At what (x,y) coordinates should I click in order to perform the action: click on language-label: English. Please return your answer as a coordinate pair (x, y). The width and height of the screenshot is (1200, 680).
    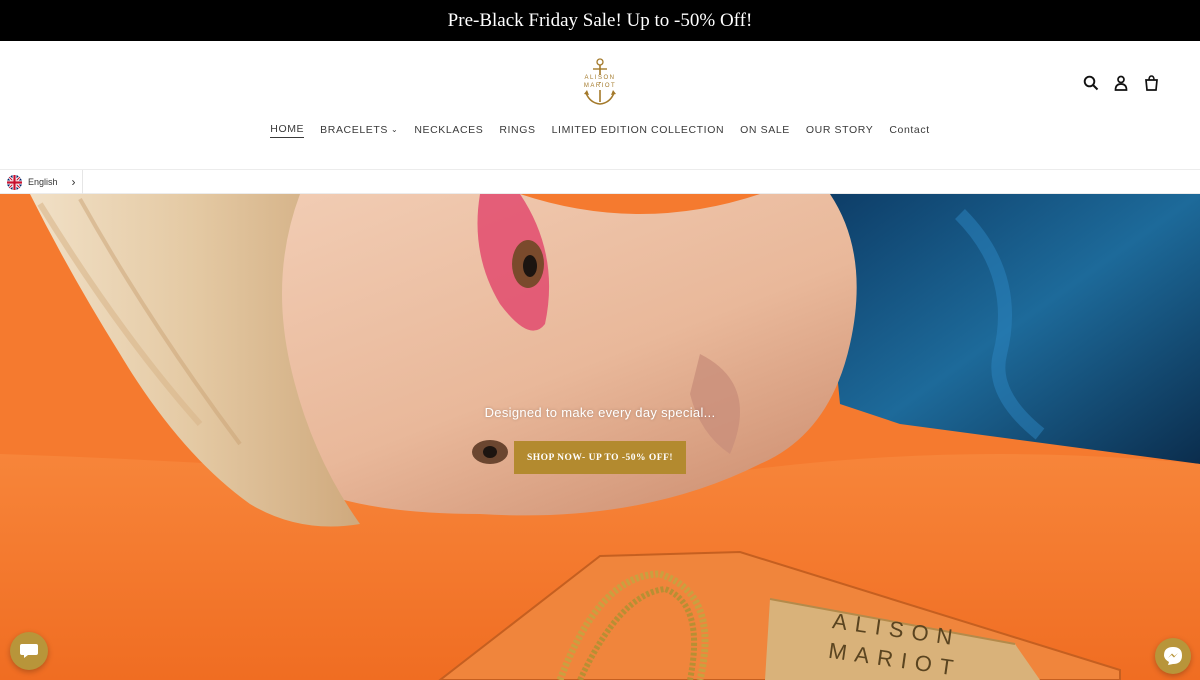
    Looking at the image, I should click on (43, 182).